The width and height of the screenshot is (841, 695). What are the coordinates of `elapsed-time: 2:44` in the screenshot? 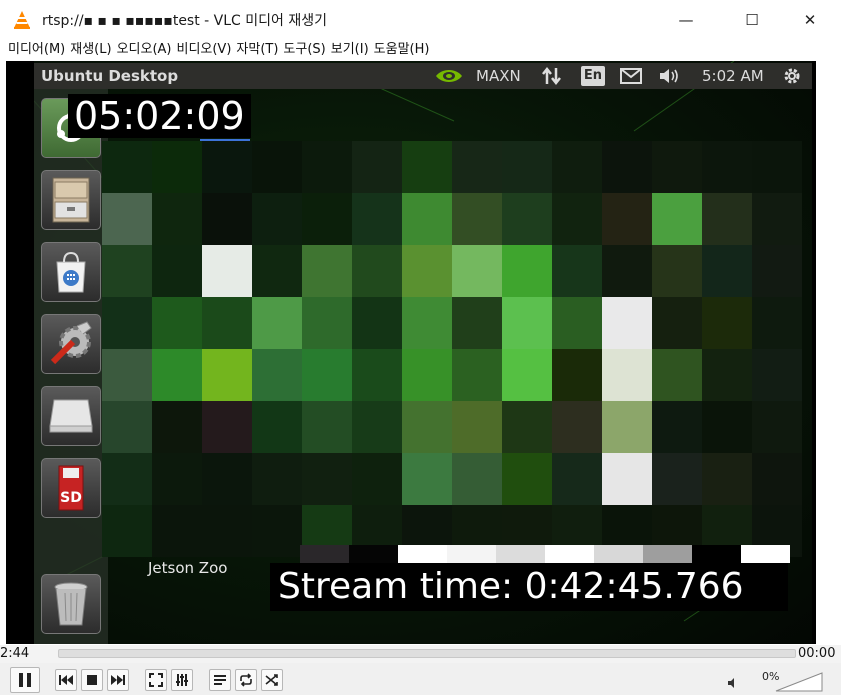 It's located at (14, 653).